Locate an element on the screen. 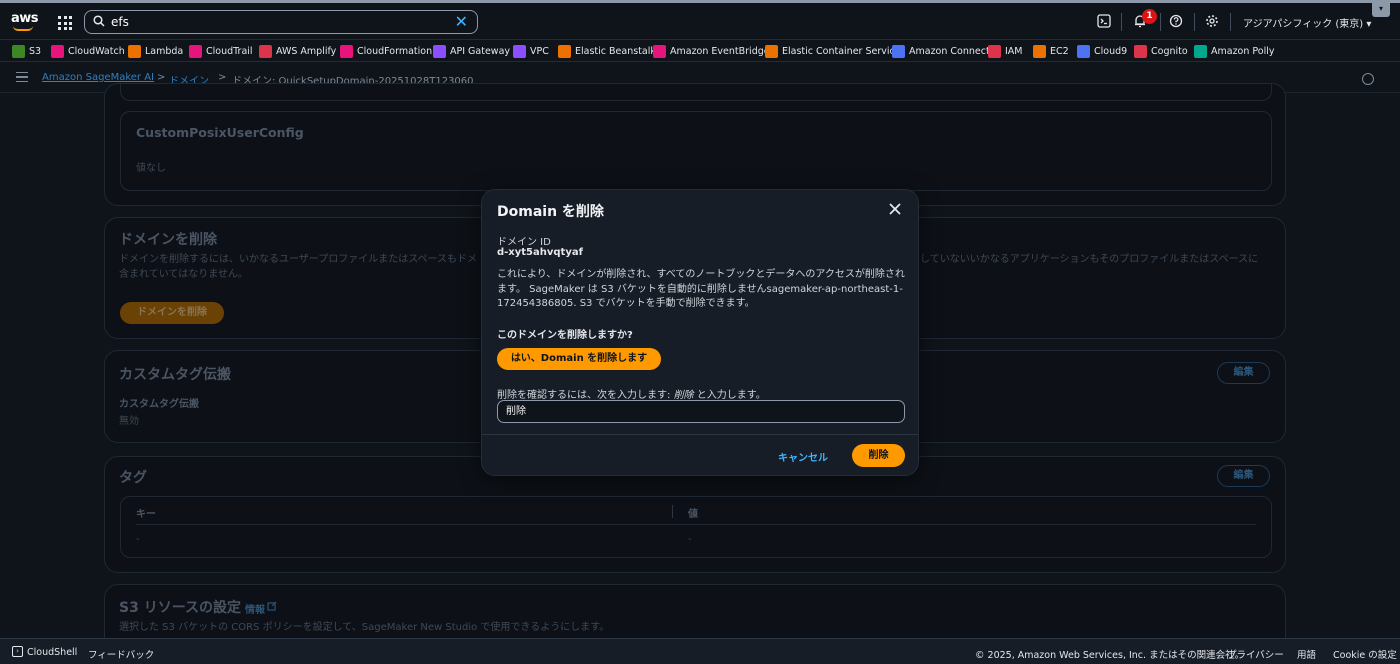 This screenshot has width=1400, height=664. favorite-s3: S3 is located at coordinates (26, 51).